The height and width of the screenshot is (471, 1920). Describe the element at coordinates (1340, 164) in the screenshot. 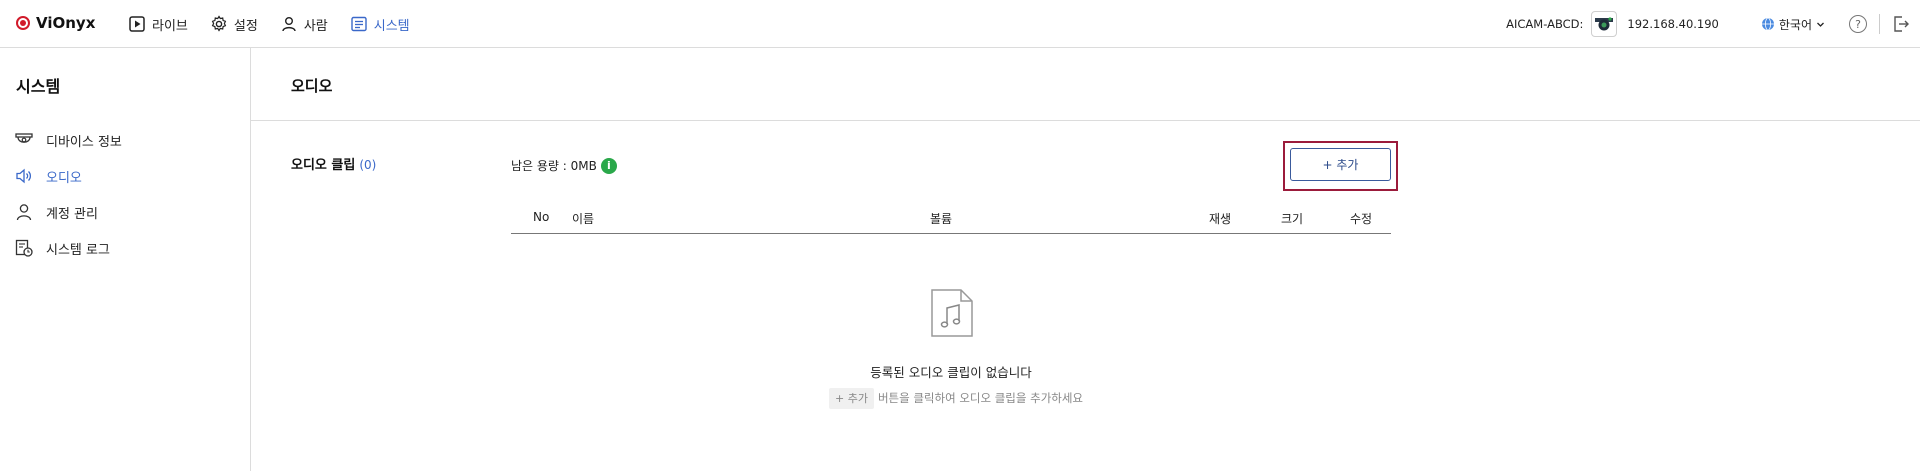

I see `add-audio-clip-button: + 추가` at that location.